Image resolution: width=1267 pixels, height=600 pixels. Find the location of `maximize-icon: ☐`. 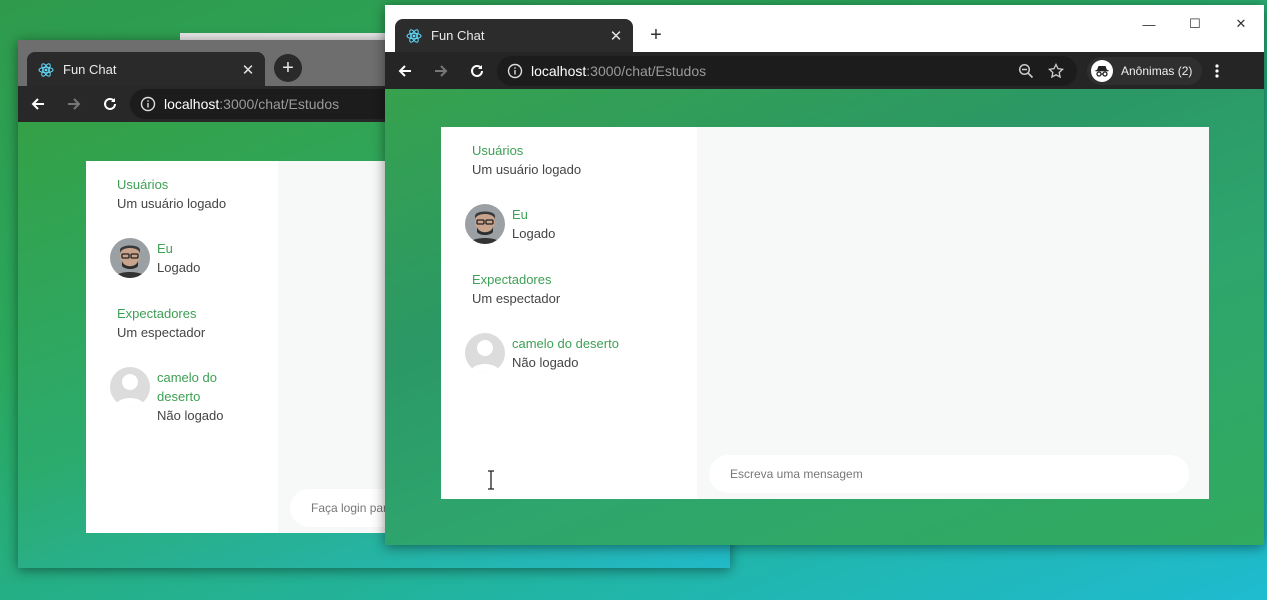

maximize-icon: ☐ is located at coordinates (1195, 24).